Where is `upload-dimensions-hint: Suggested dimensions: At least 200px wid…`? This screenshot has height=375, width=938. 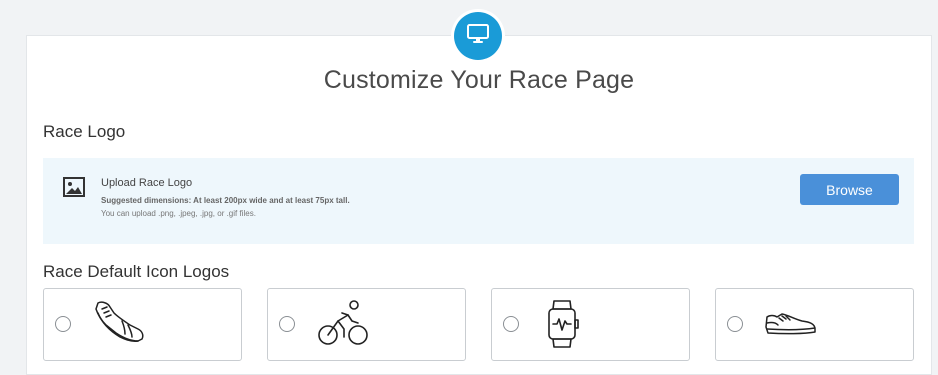
upload-dimensions-hint: Suggested dimensions: At least 200px wid… is located at coordinates (225, 200).